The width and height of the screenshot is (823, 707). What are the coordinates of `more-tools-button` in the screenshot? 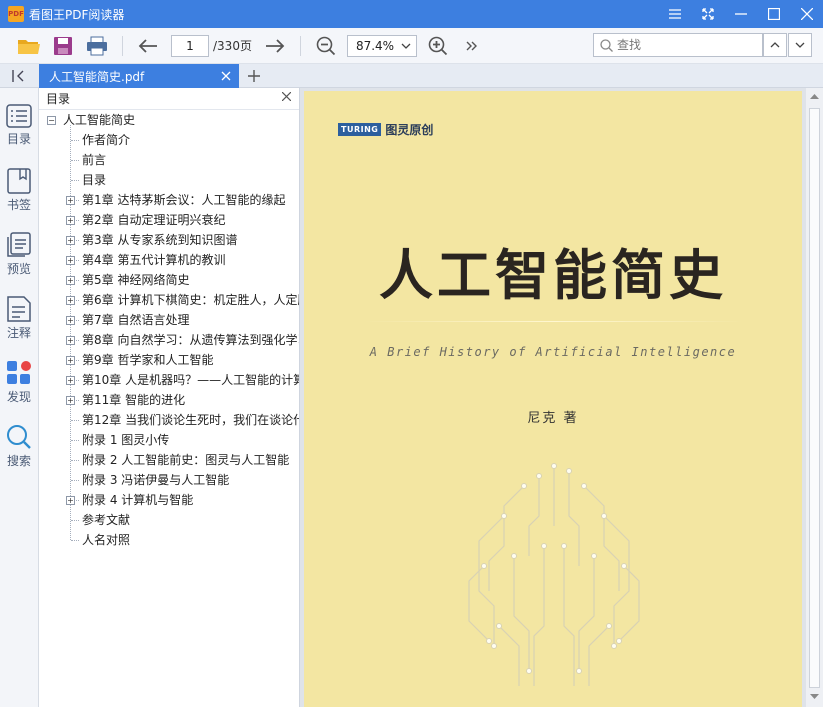 It's located at (472, 46).